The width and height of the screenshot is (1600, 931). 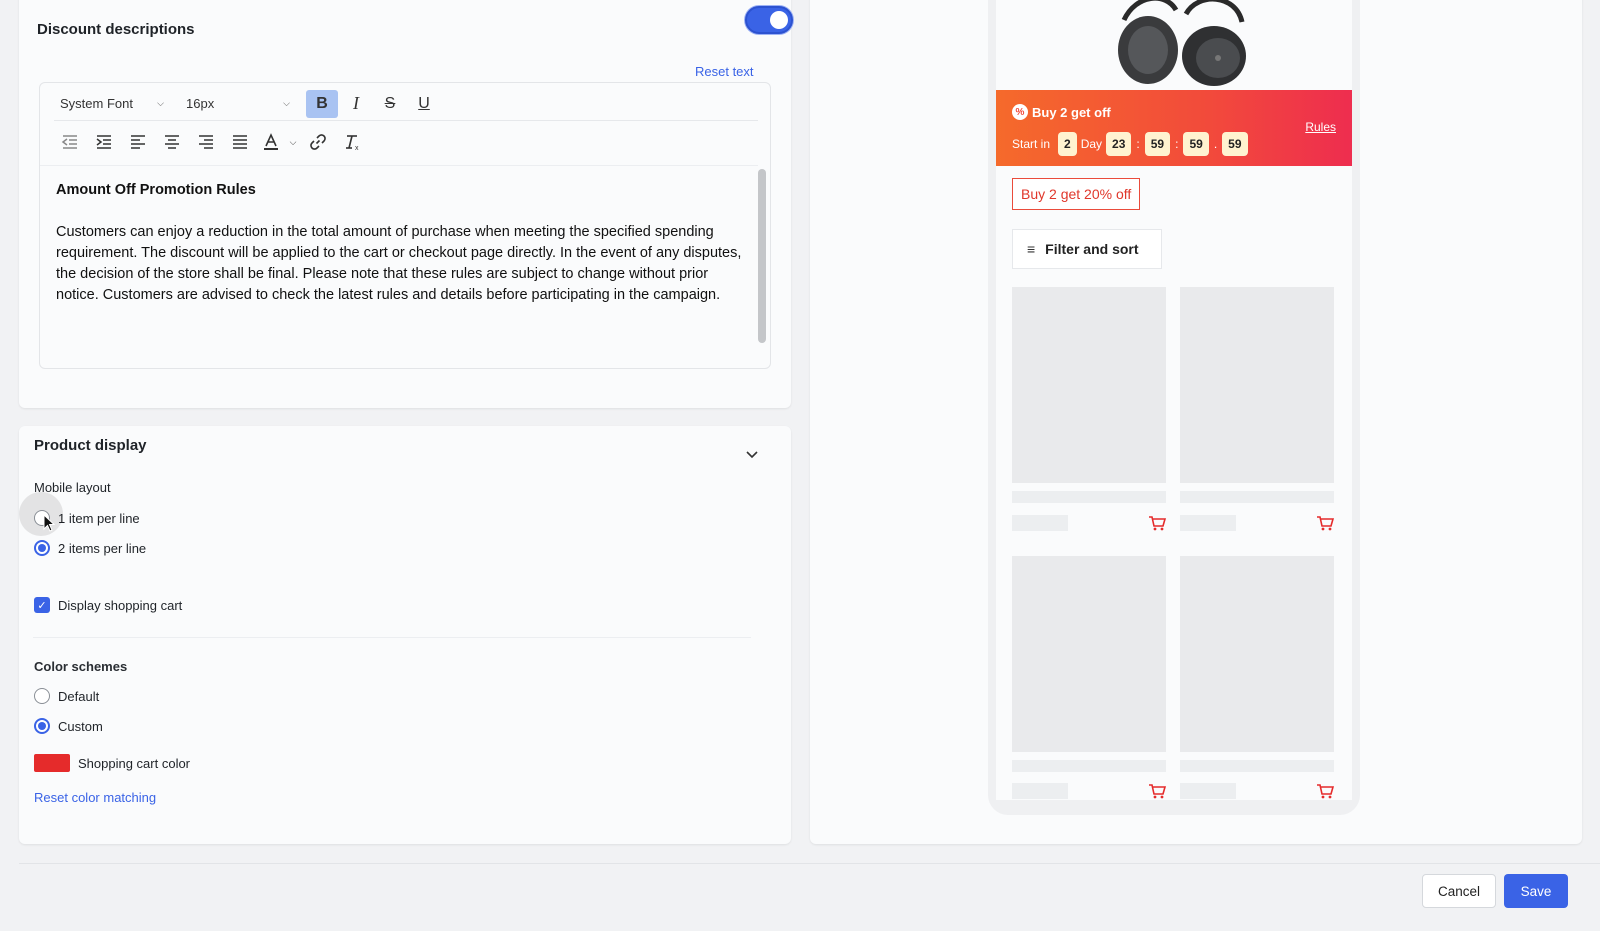 I want to click on display-shopping-cart-checkbox: ✓, so click(x=42, y=605).